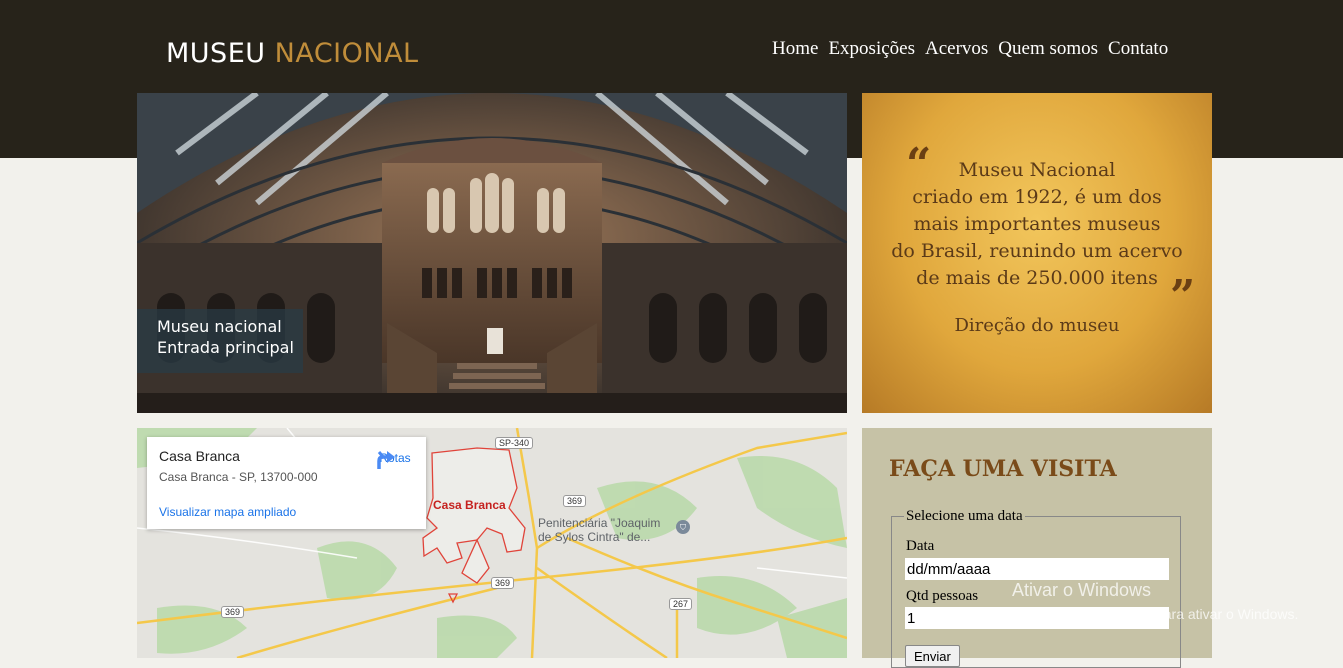 The width and height of the screenshot is (1343, 668). Describe the element at coordinates (1037, 197) in the screenshot. I see `quote-line: criado em 1922, é um dos` at that location.